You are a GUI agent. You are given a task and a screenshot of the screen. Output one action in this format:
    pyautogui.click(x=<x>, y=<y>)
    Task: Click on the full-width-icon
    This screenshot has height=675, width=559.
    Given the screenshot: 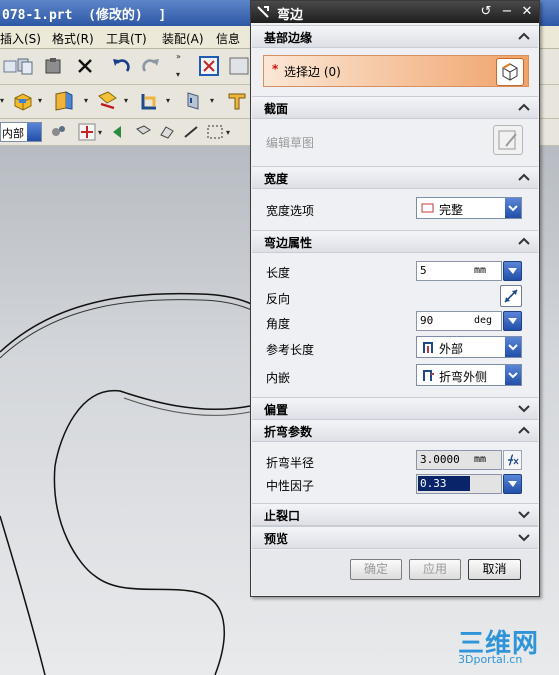 What is the action you would take?
    pyautogui.click(x=427, y=208)
    